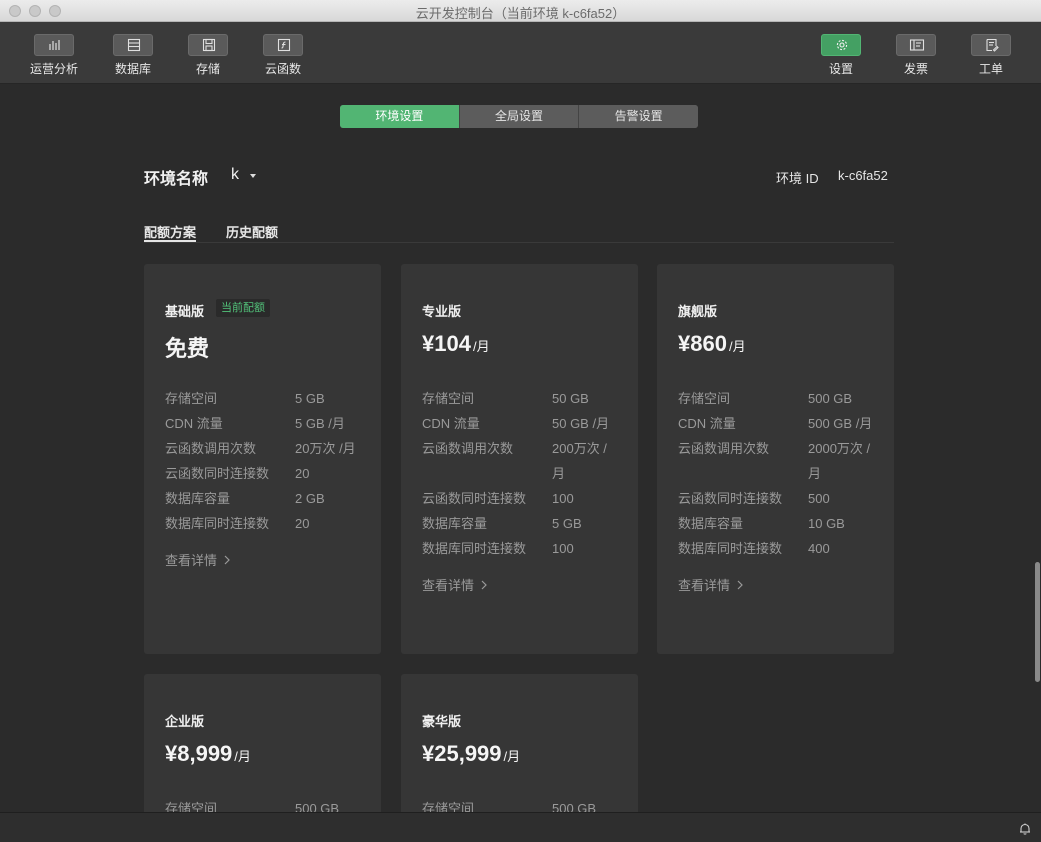 The width and height of the screenshot is (1041, 842). I want to click on plan-name: 企业版, so click(185, 721).